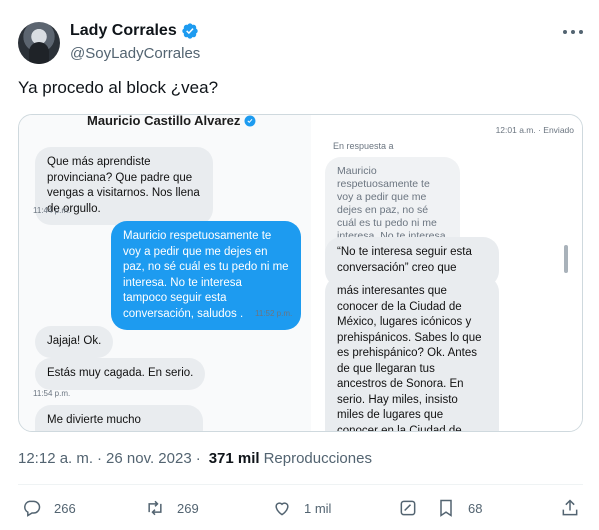  Describe the element at coordinates (300, 44) in the screenshot. I see `tweet-header: Lady Corrales @SoyLadyCorrales` at that location.